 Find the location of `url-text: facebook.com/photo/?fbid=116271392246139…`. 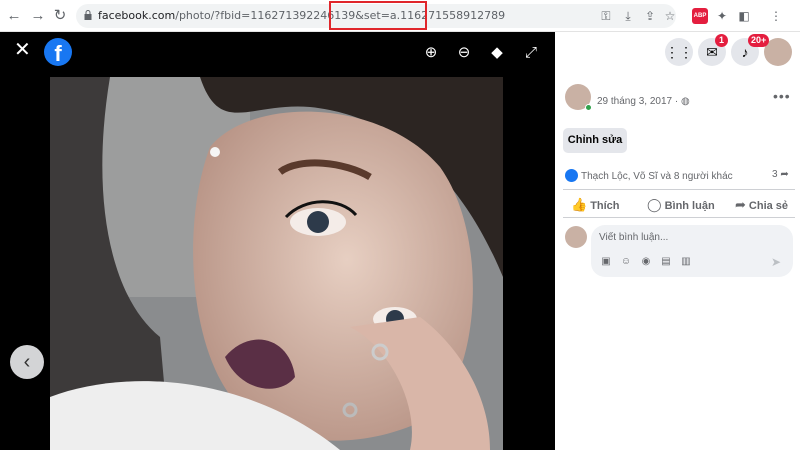

url-text: facebook.com/photo/?fbid=116271392246139… is located at coordinates (302, 15).